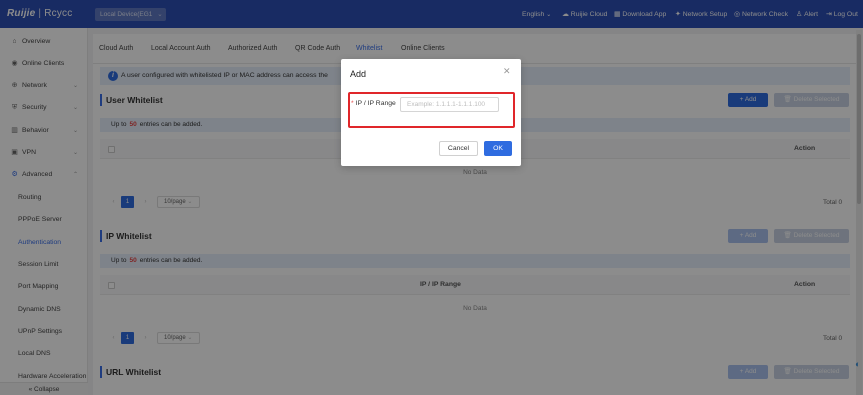 This screenshot has width=863, height=395. Describe the element at coordinates (458, 148) in the screenshot. I see `cancel-button: Cancel` at that location.